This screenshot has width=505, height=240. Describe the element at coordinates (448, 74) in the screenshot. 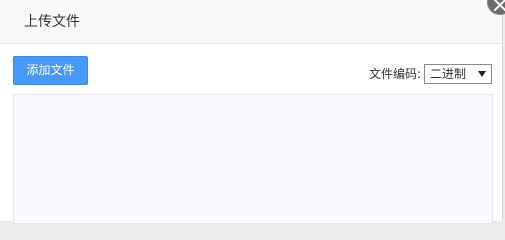

I see `file-encoding-value: 二进制` at that location.